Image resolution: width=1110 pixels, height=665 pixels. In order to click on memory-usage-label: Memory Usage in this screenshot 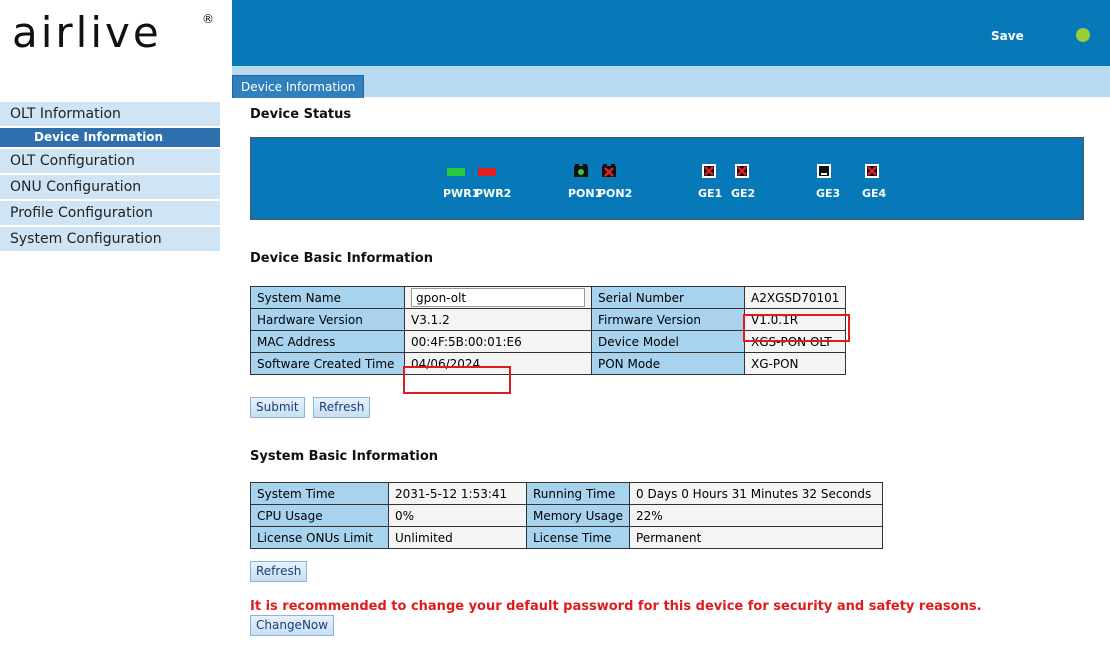, I will do `click(578, 515)`.